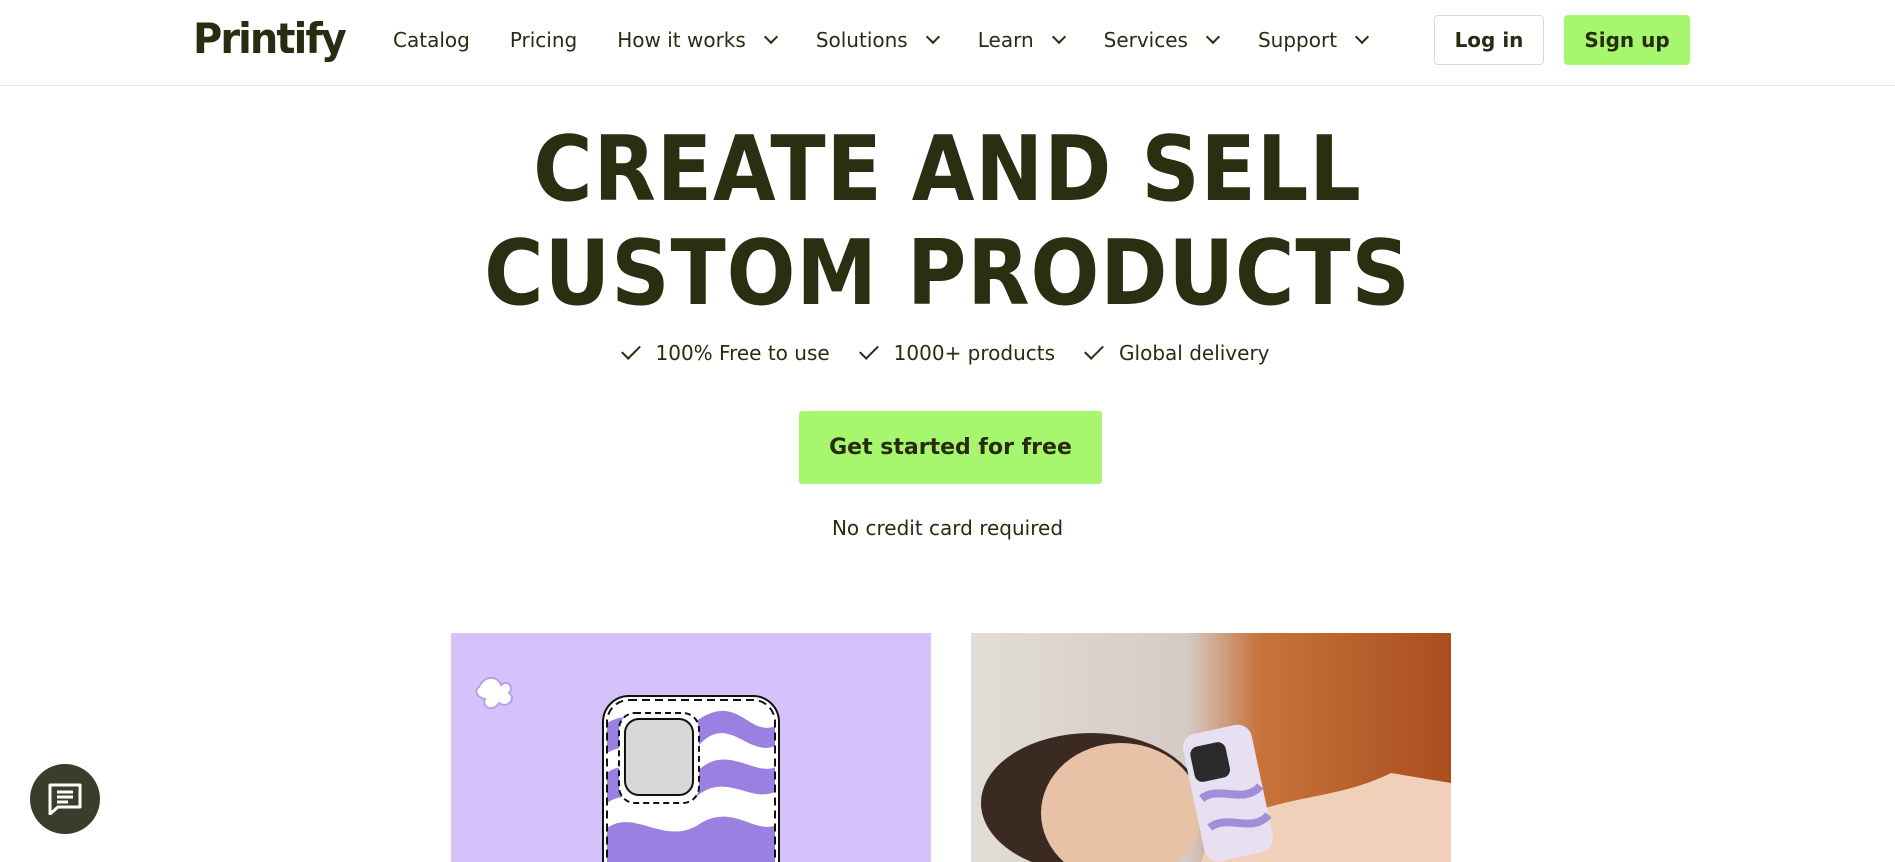 The image size is (1895, 862). I want to click on nav-label: Pricing, so click(543, 40).